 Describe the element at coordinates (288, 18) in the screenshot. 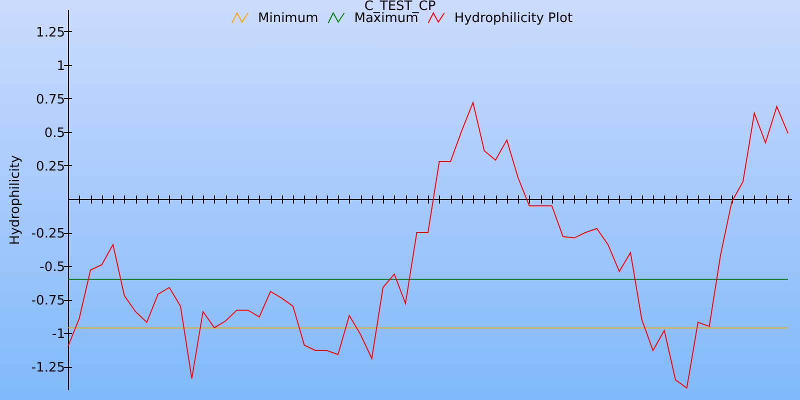

I see `legend-label: Minimum` at that location.